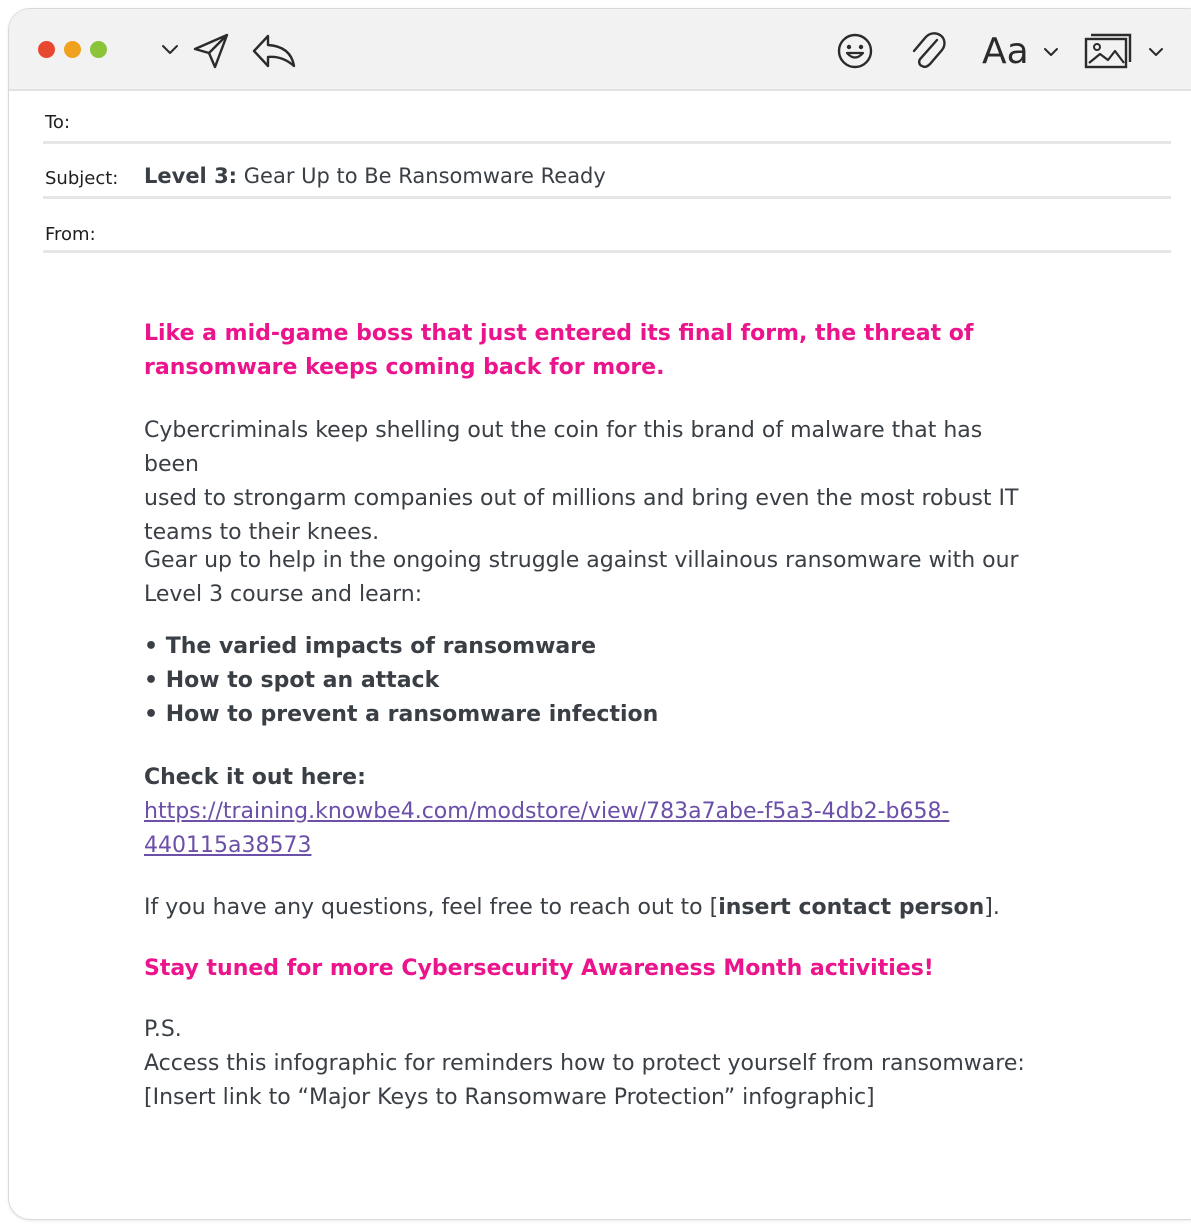 The height and width of the screenshot is (1228, 1191). I want to click on emoji-icon, so click(855, 51).